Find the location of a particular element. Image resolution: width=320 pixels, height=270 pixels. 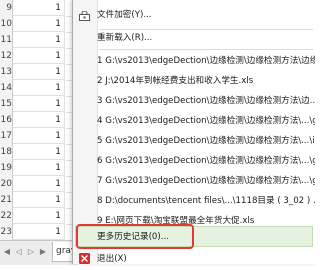

sheet-row: 18 1 is located at coordinates (39, 152).